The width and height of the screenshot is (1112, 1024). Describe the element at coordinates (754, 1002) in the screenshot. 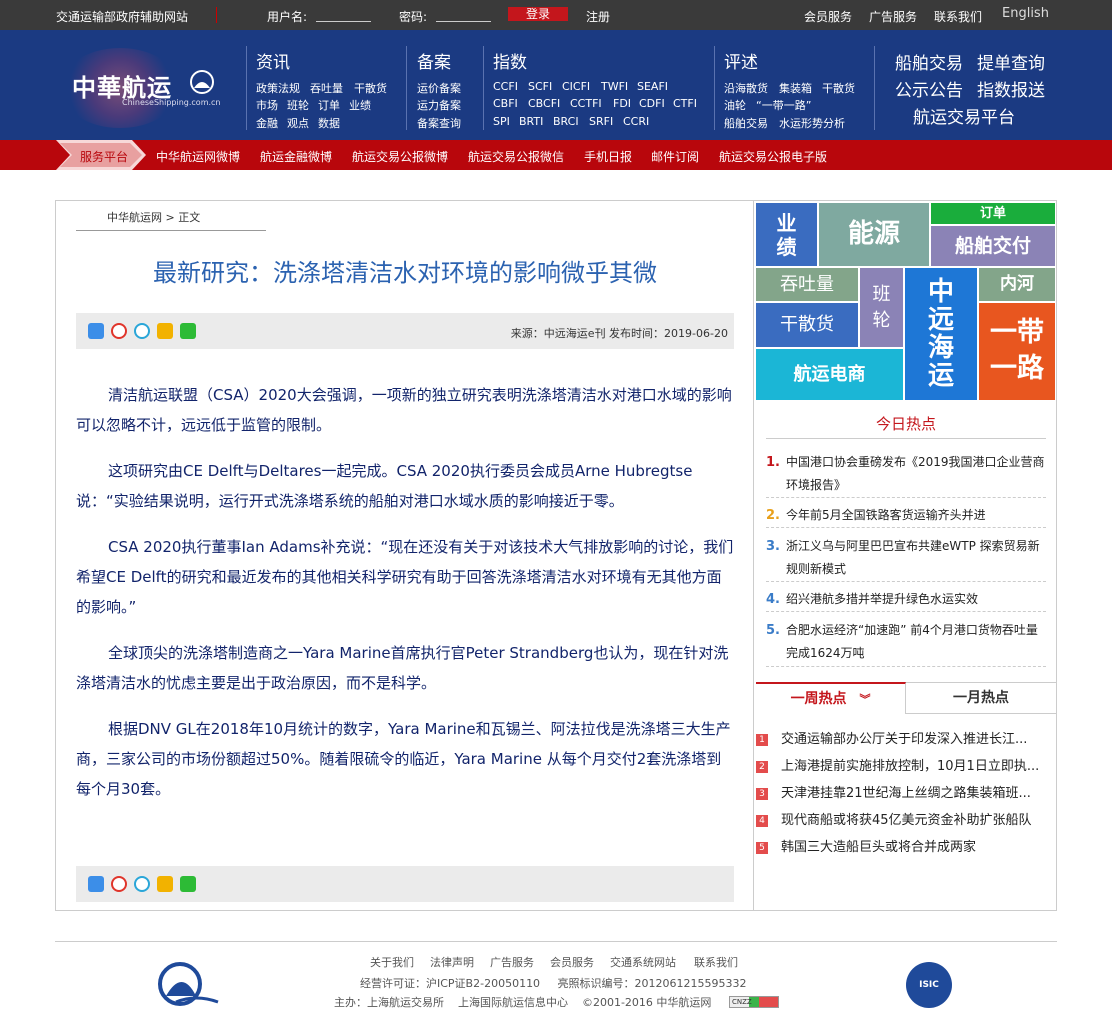

I see `cnzz-badge: CNZZ` at that location.